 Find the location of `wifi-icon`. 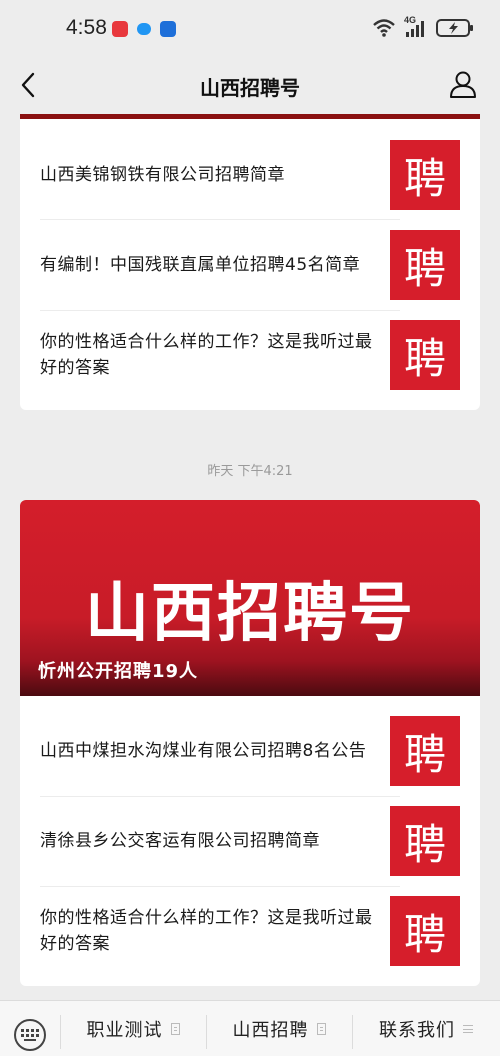

wifi-icon is located at coordinates (384, 28).